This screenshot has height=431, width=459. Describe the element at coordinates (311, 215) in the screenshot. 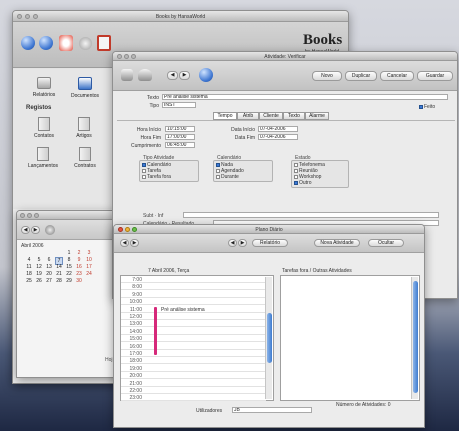

I see `footer-subt-field` at that location.